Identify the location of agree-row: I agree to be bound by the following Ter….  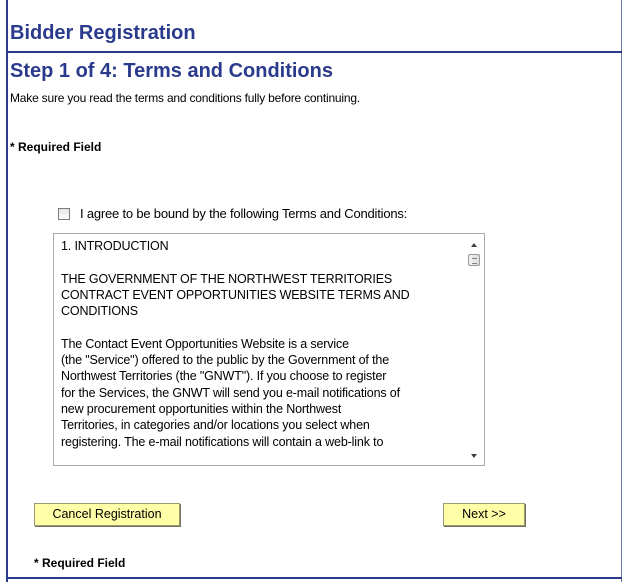
(232, 214).